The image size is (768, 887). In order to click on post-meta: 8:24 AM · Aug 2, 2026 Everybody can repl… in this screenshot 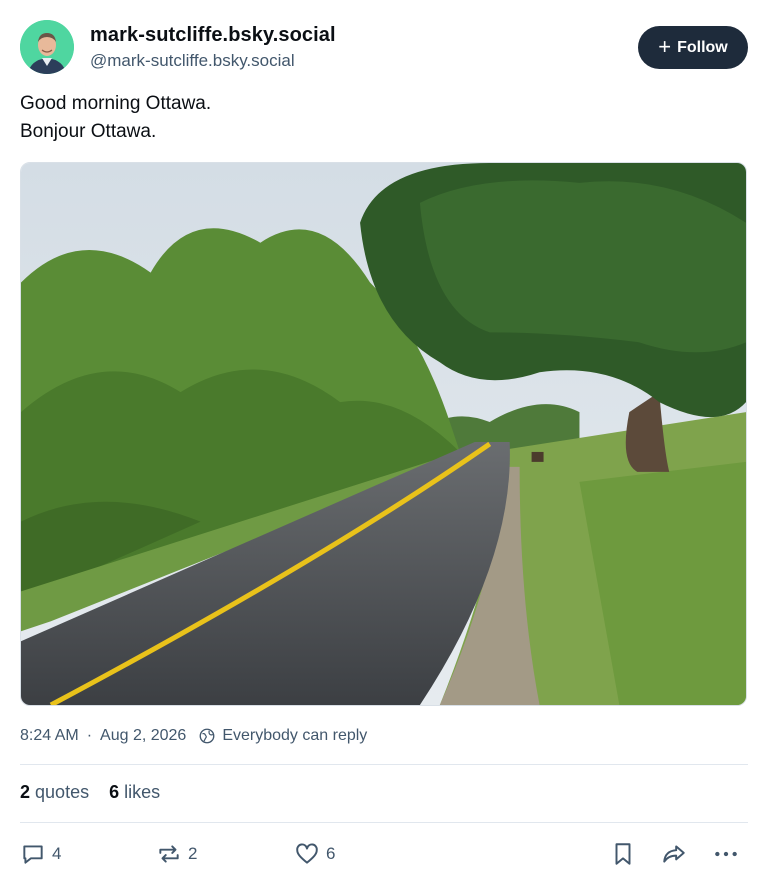, I will do `click(193, 736)`.